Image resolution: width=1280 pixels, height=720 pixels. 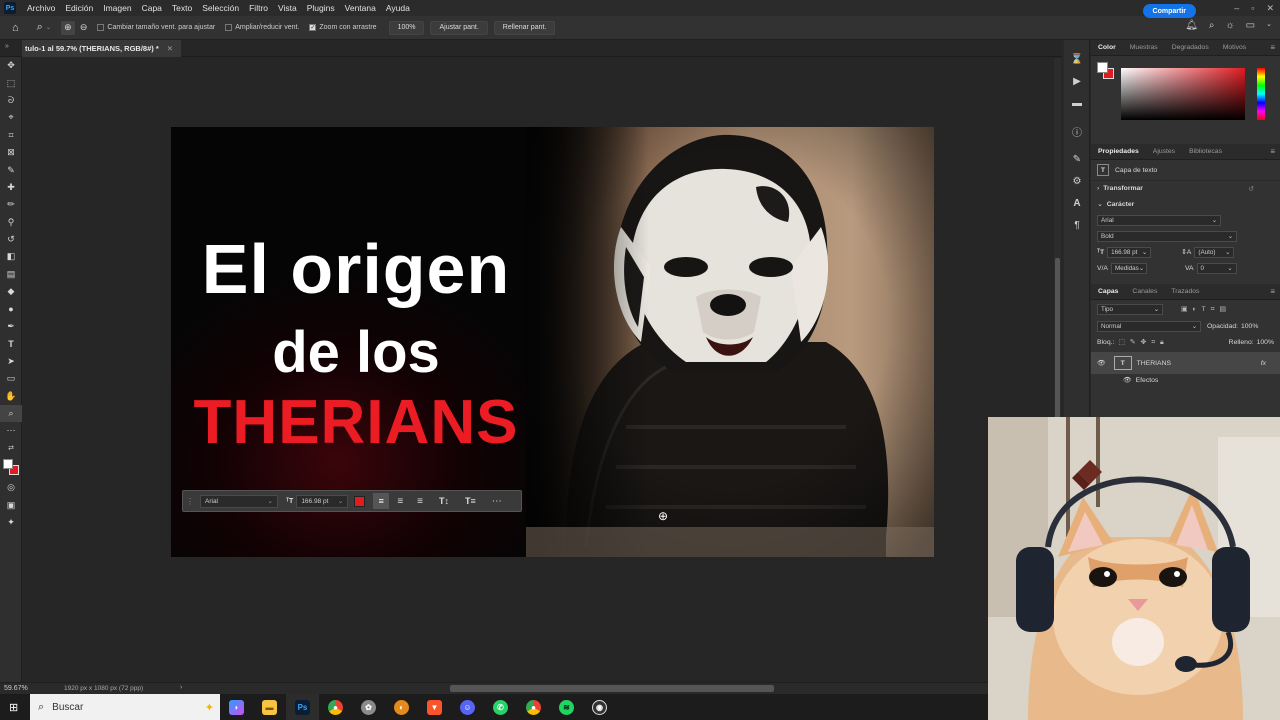 I want to click on document-tab: tulo-1 al 59.7% (THERIANS, RGB/8#) * ✕, so click(x=102, y=48).